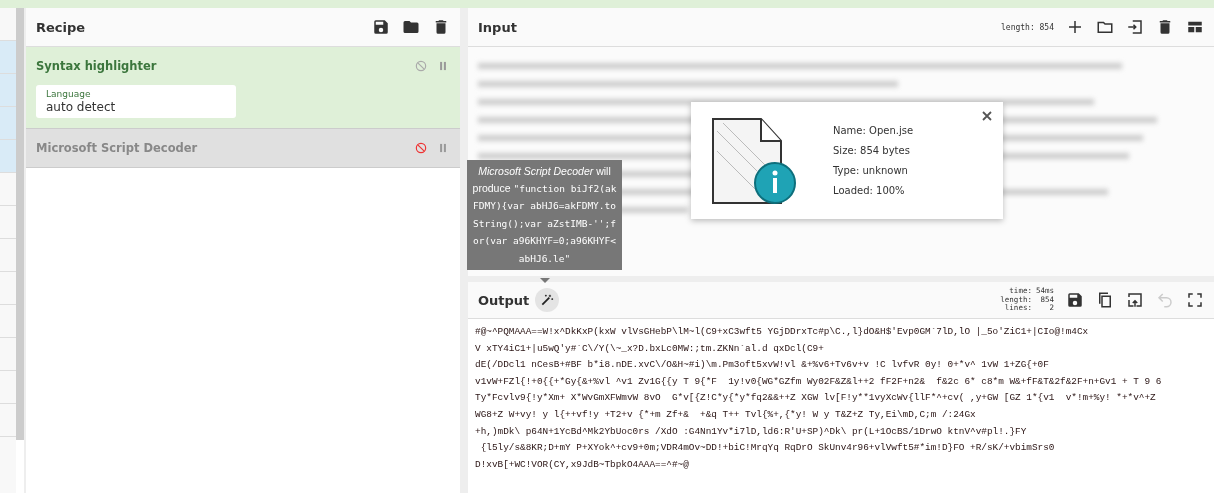 This screenshot has width=1214, height=493. Describe the element at coordinates (243, 88) in the screenshot. I see `recipe-operation: Syntax highlighter Language auto detect` at that location.